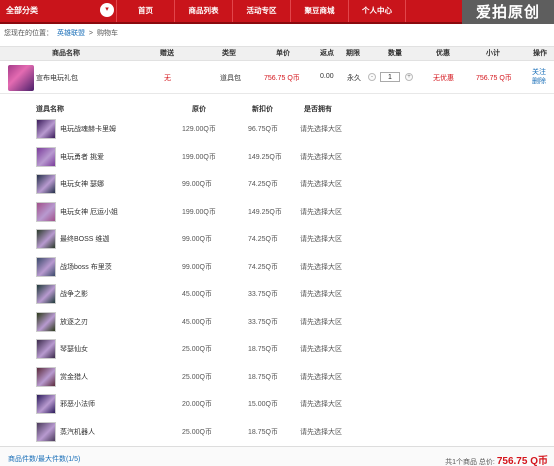 The image size is (554, 466). Describe the element at coordinates (44, 459) in the screenshot. I see `item-count-link: 商品件数/最大件数(1/5)` at that location.